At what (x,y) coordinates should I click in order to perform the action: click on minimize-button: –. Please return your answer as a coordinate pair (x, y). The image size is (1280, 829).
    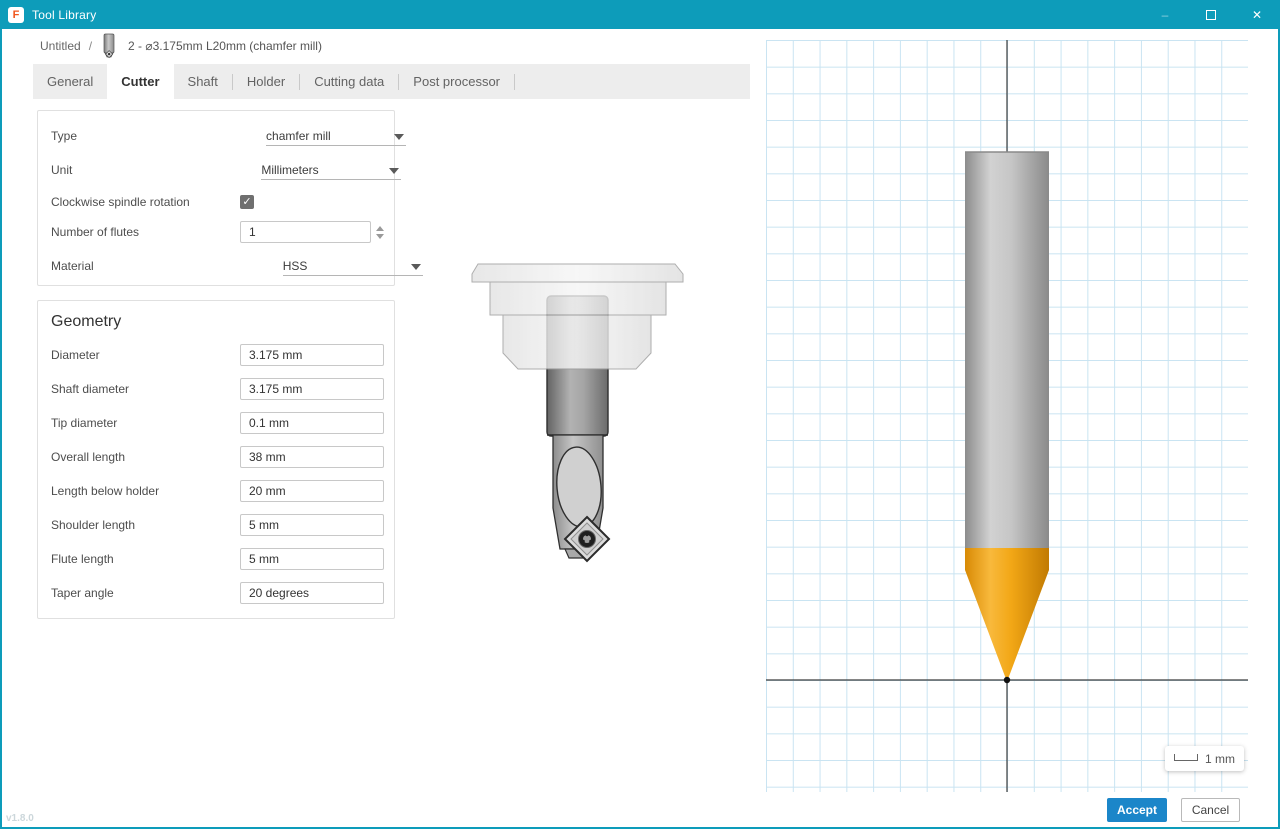
    Looking at the image, I should click on (1165, 14).